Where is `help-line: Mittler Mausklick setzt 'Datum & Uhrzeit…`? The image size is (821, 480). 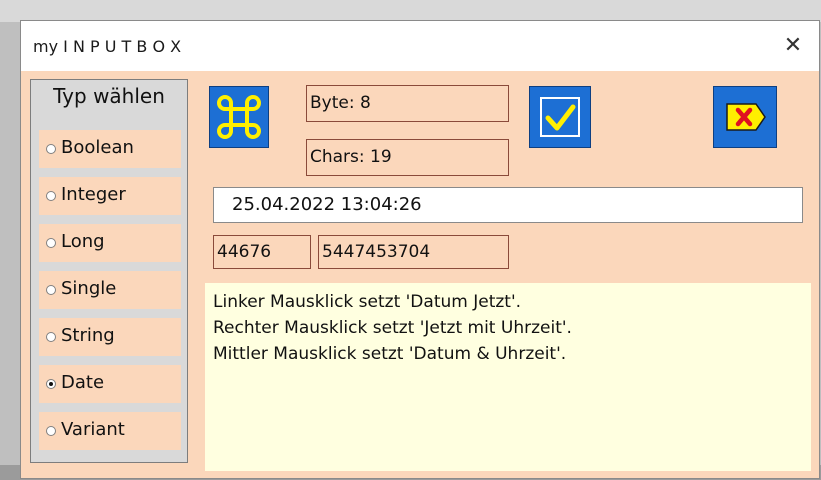
help-line: Mittler Mausklick setzt 'Datum & Uhrzeit… is located at coordinates (390, 354).